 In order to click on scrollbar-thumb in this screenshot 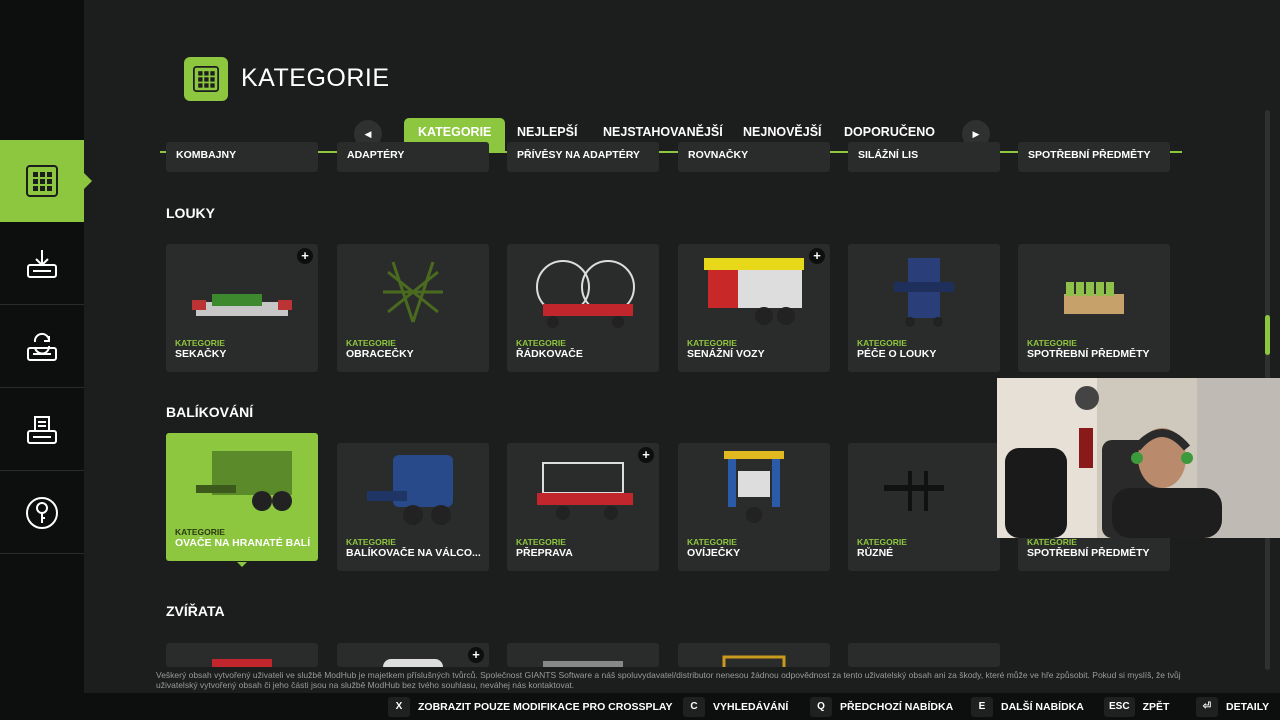, I will do `click(1267, 335)`.